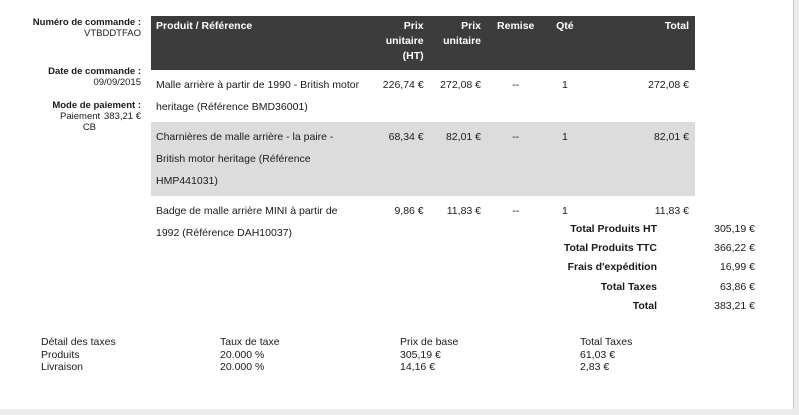 The height and width of the screenshot is (415, 799). Describe the element at coordinates (516, 43) in the screenshot. I see `header-discount: Remise` at that location.